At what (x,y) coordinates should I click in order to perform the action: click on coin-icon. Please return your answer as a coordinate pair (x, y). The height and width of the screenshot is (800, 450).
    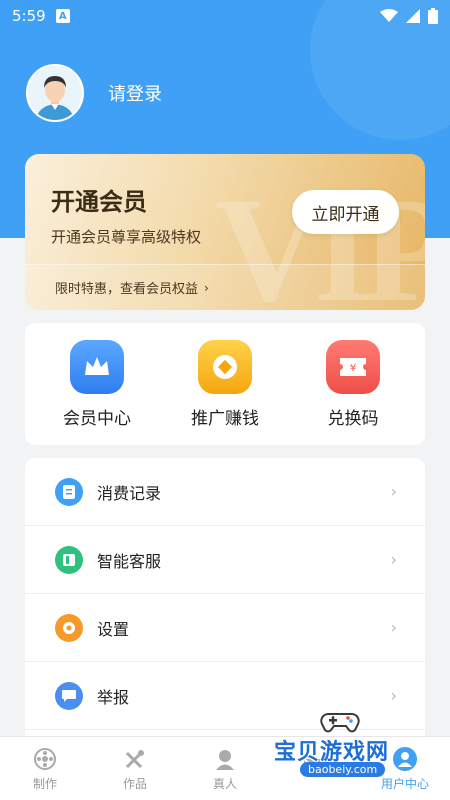
    Looking at the image, I should click on (225, 366).